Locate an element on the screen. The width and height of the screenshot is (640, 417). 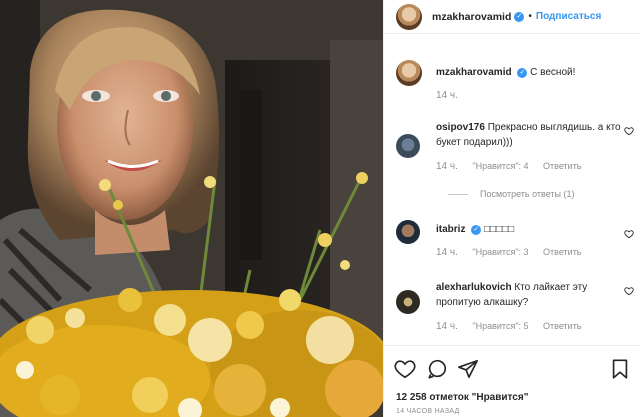
comment-likes: "Нравится": 4 is located at coordinates (500, 166).